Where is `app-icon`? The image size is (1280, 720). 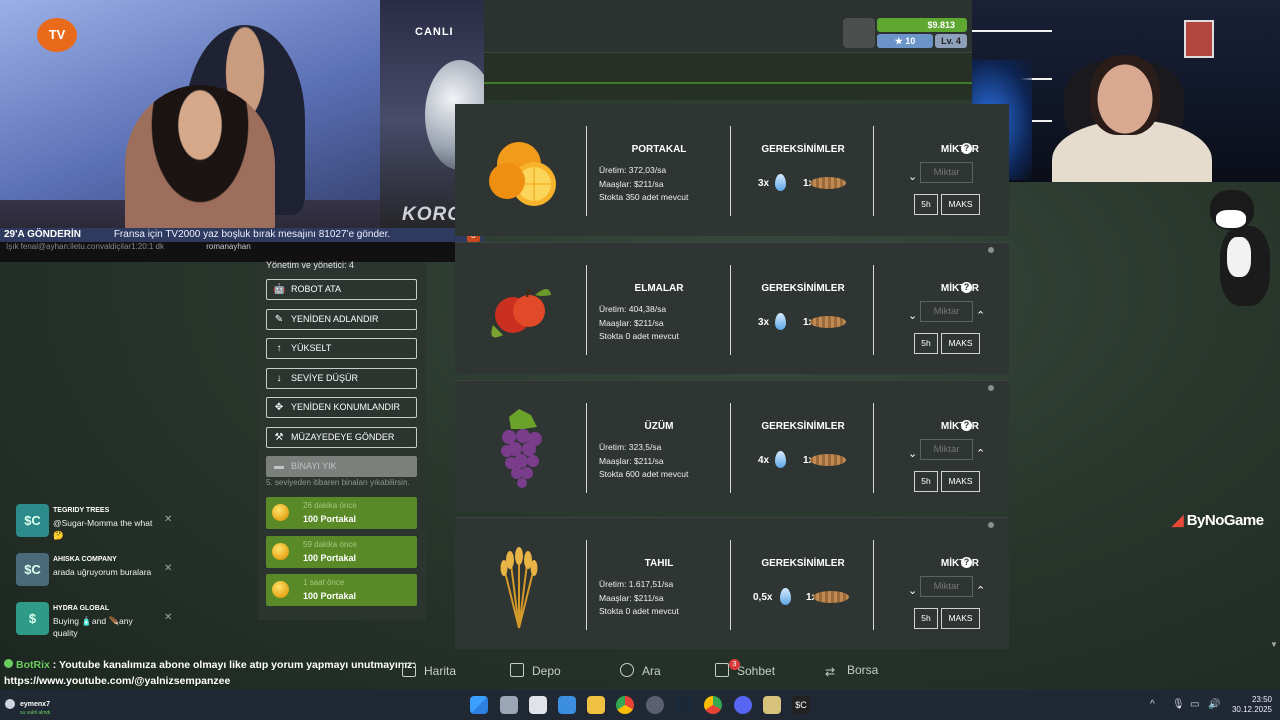 app-icon is located at coordinates (538, 705).